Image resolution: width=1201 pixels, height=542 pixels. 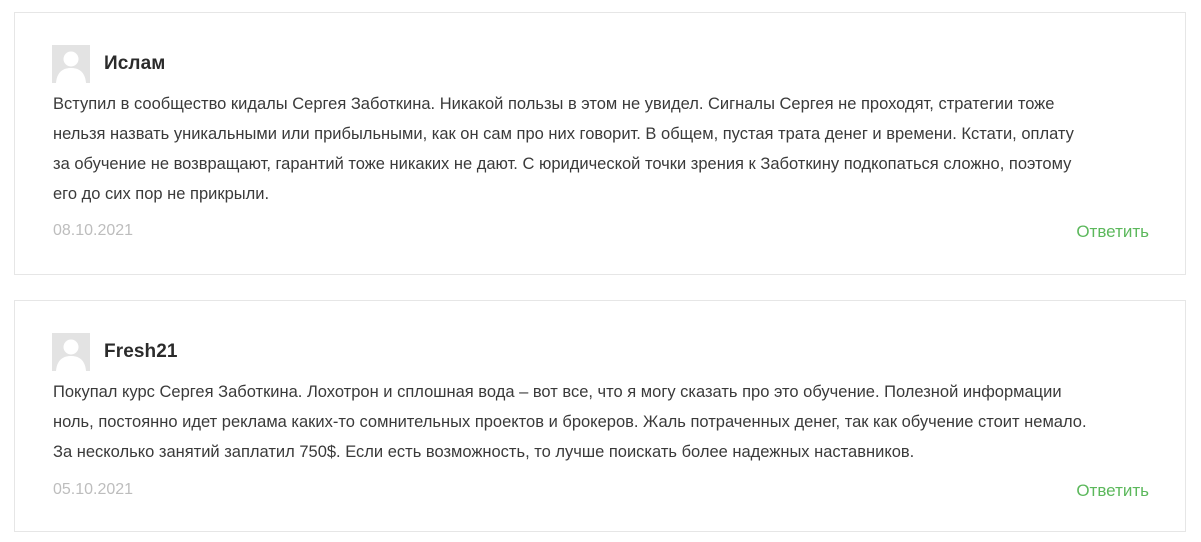 I want to click on comment-date: 08.10.2021, so click(x=93, y=230).